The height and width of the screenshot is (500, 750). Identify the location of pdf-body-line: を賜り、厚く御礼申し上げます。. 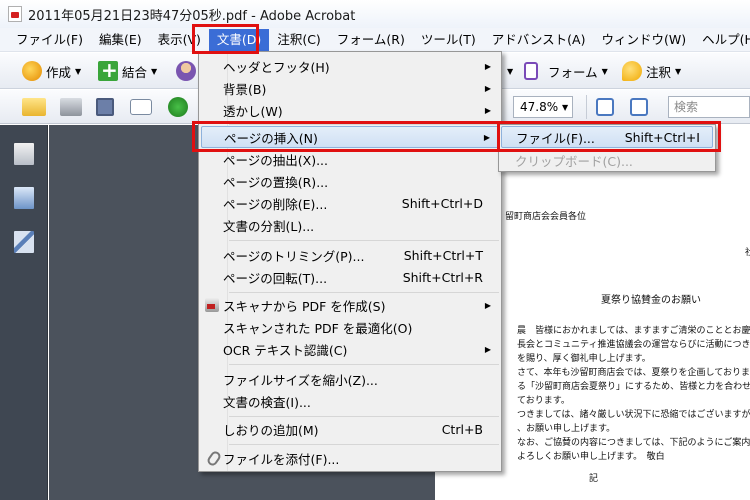
(584, 359).